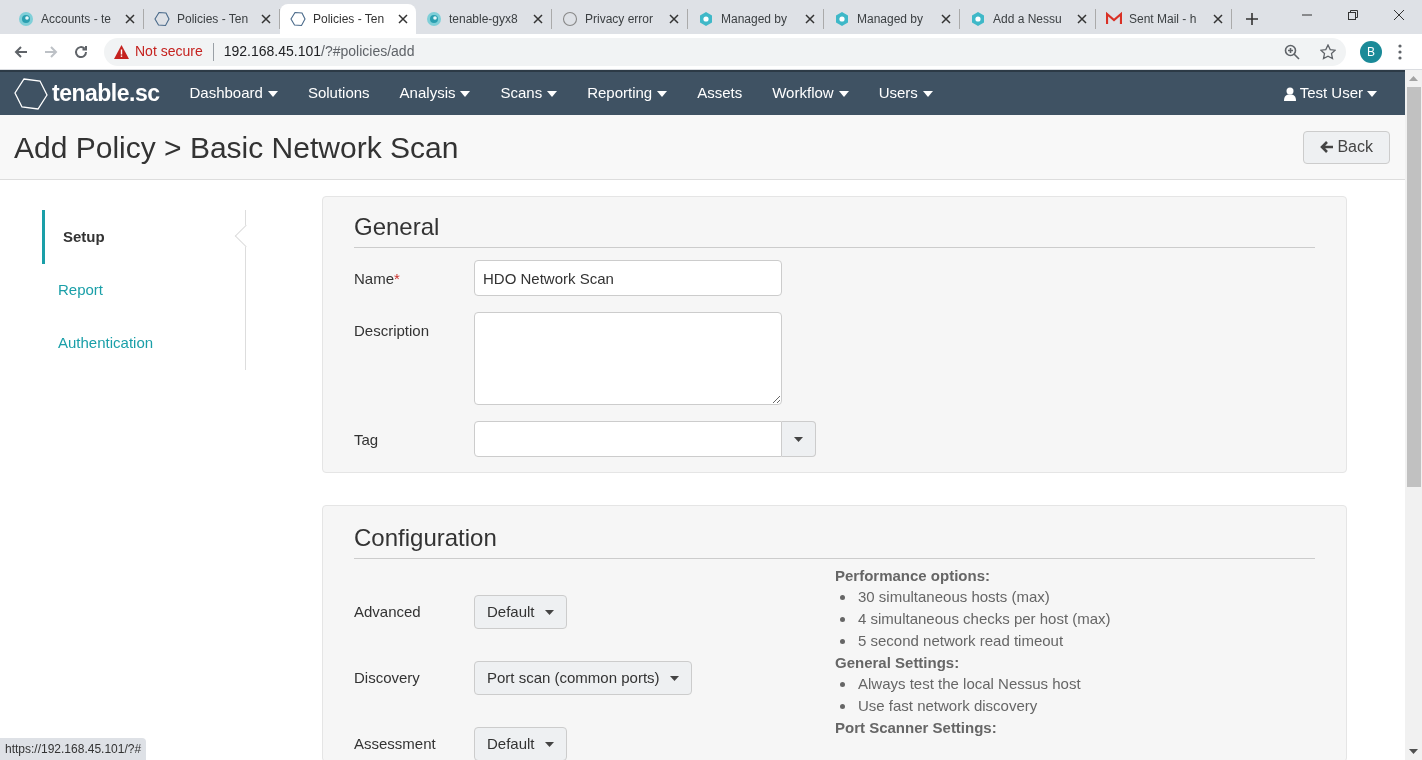 The height and width of the screenshot is (760, 1422). I want to click on menu-icon, so click(1400, 51).